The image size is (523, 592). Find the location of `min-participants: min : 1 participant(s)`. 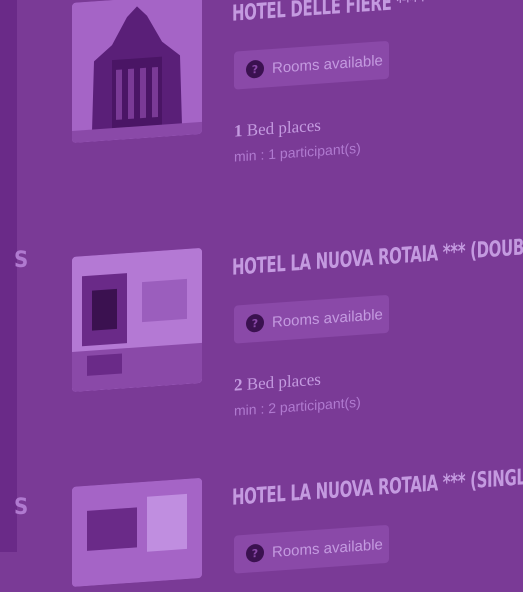

min-participants: min : 1 participant(s) is located at coordinates (297, 152).